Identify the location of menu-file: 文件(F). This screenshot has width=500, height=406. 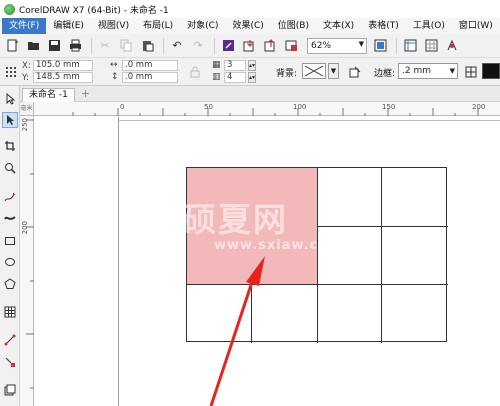
(24, 26).